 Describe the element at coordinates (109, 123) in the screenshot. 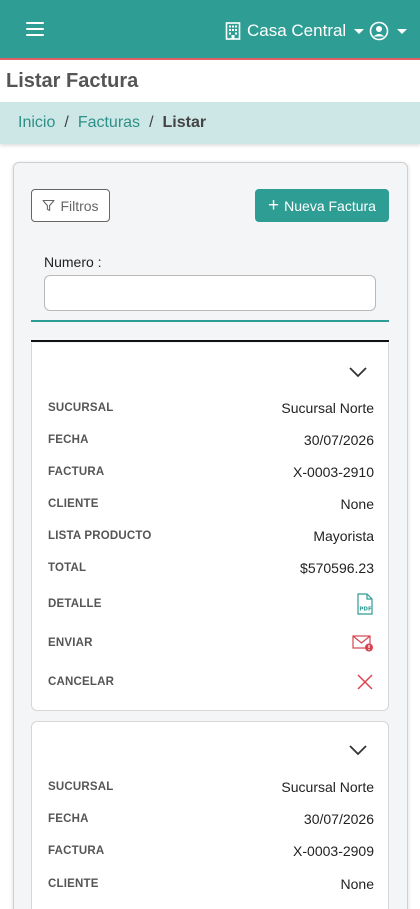

I see `breadcrumb-facturas: Facturas` at that location.